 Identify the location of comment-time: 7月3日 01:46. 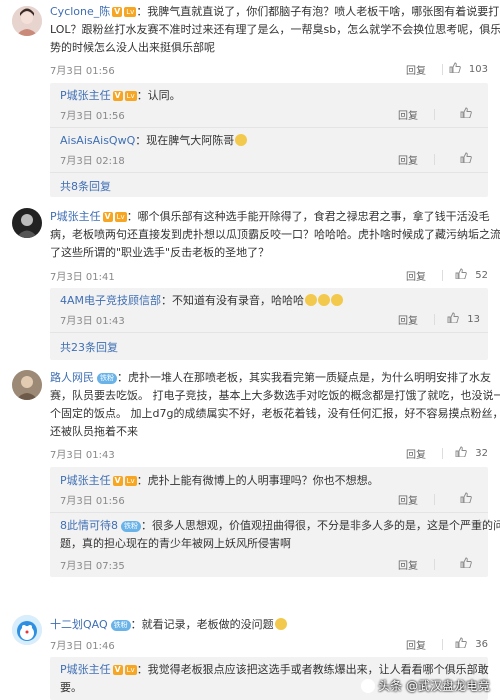
(82, 646).